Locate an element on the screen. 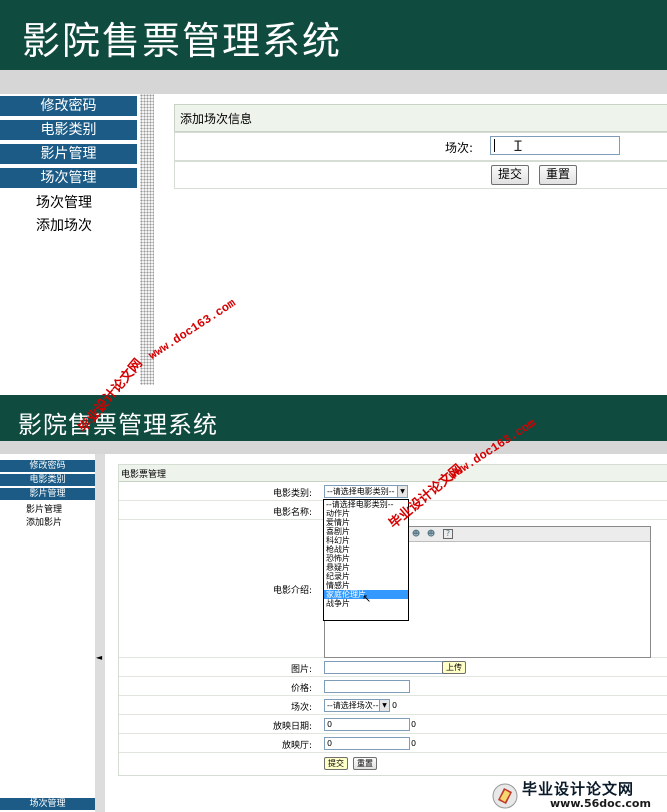 Image resolution: width=667 pixels, height=812 pixels. sidebar-splitter is located at coordinates (147, 239).